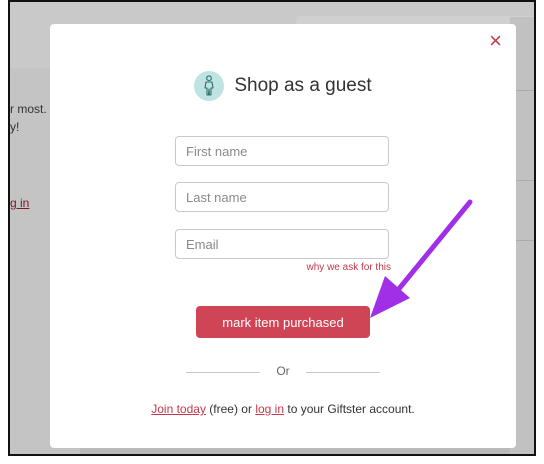 This screenshot has width=544, height=464. I want to click on first-name-field, so click(282, 151).